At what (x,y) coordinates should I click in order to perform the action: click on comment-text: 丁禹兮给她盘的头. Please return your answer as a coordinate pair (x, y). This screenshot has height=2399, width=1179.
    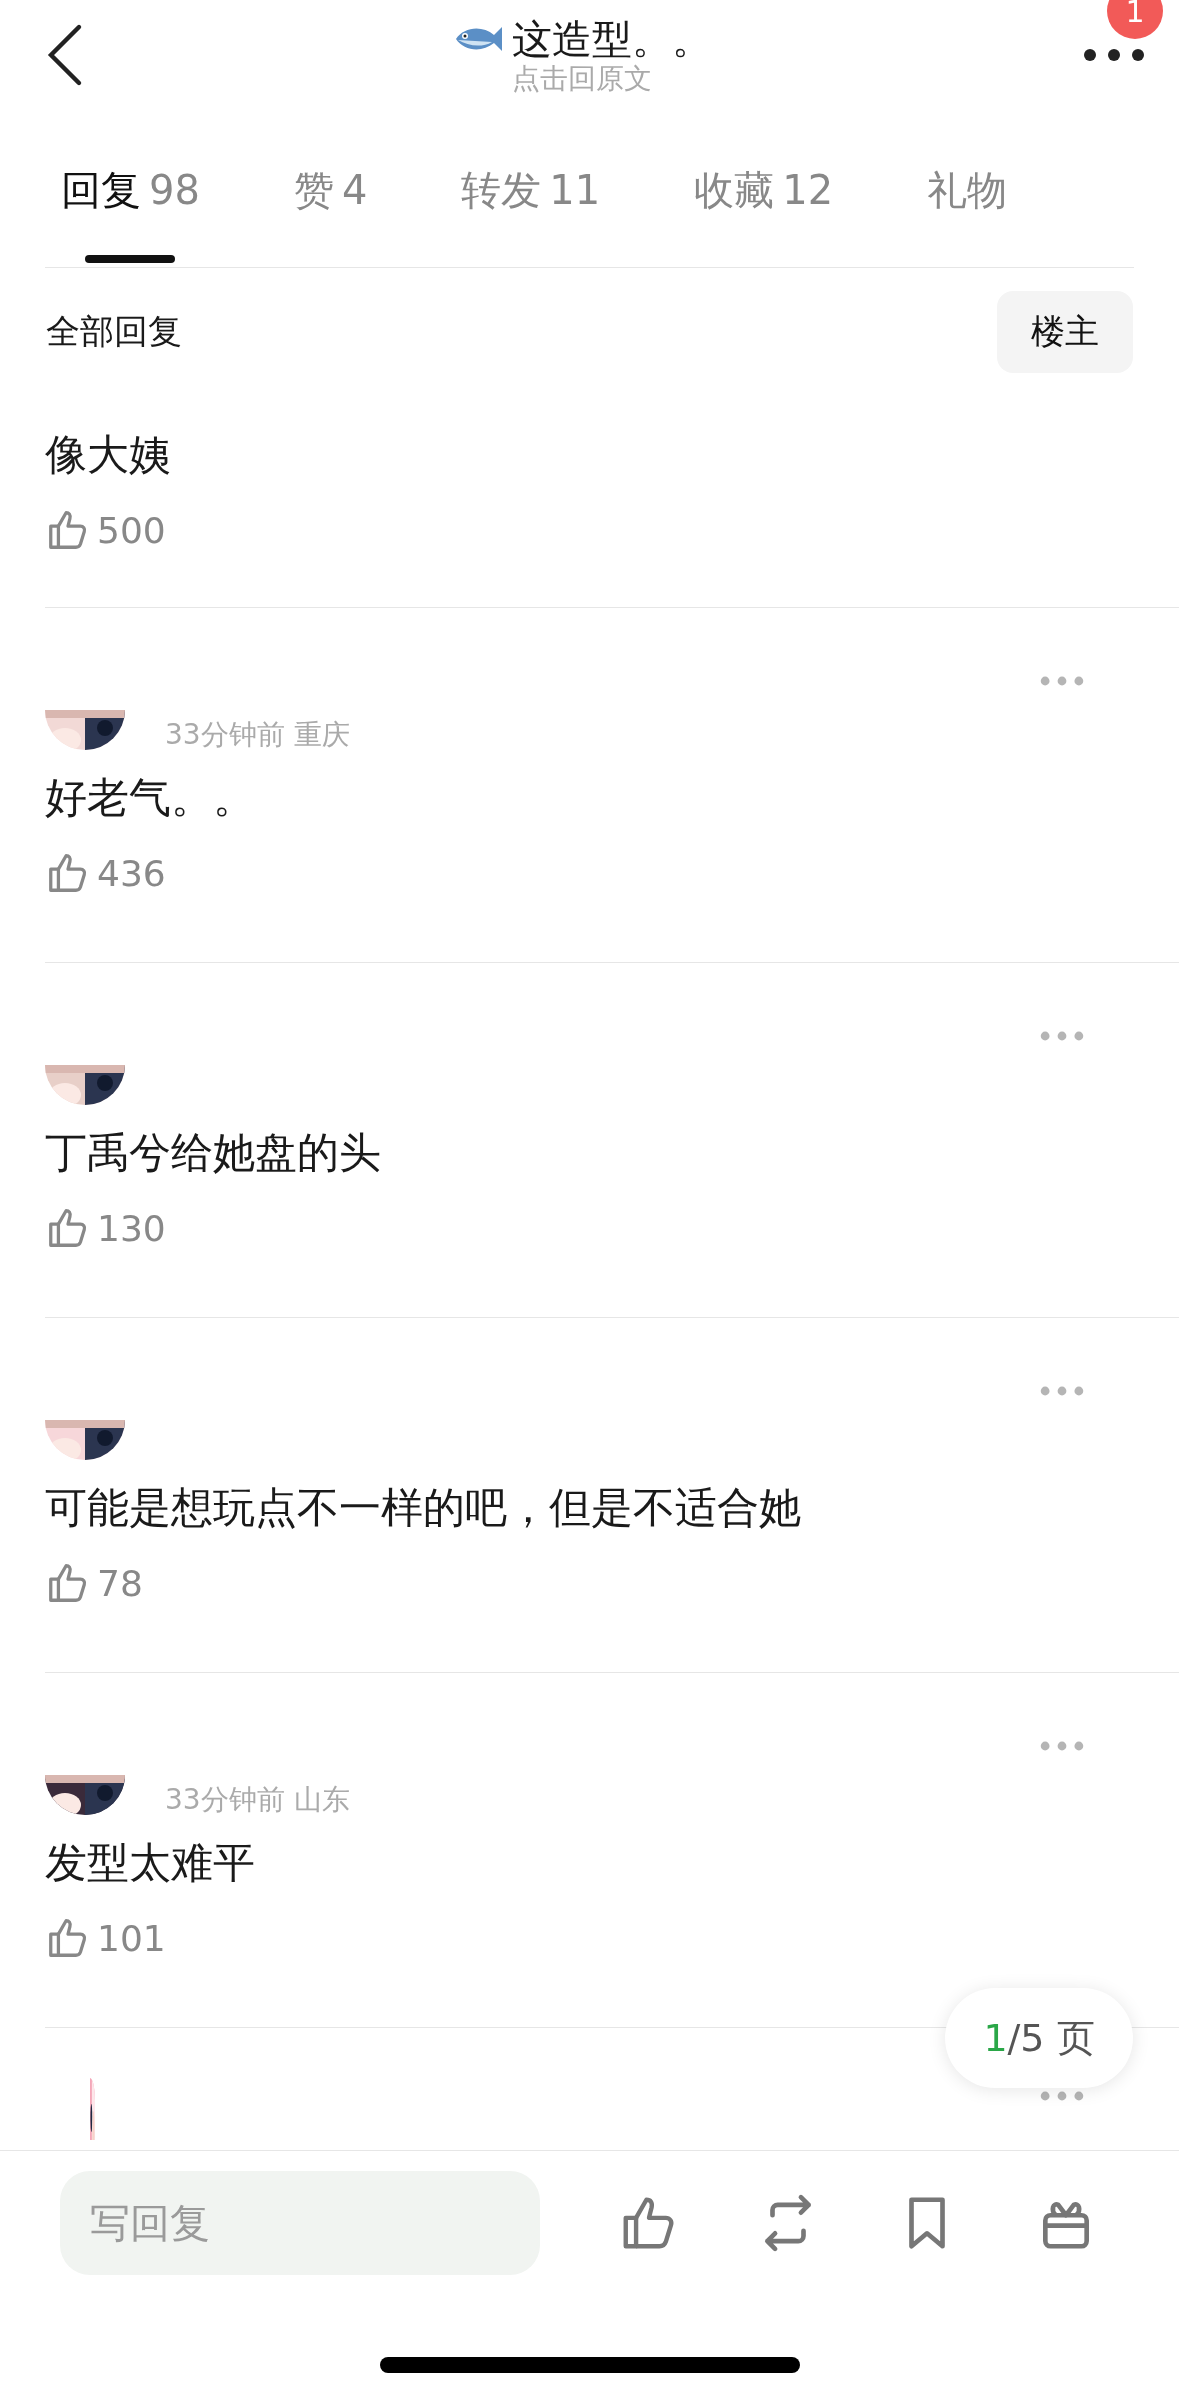
    Looking at the image, I should click on (213, 1153).